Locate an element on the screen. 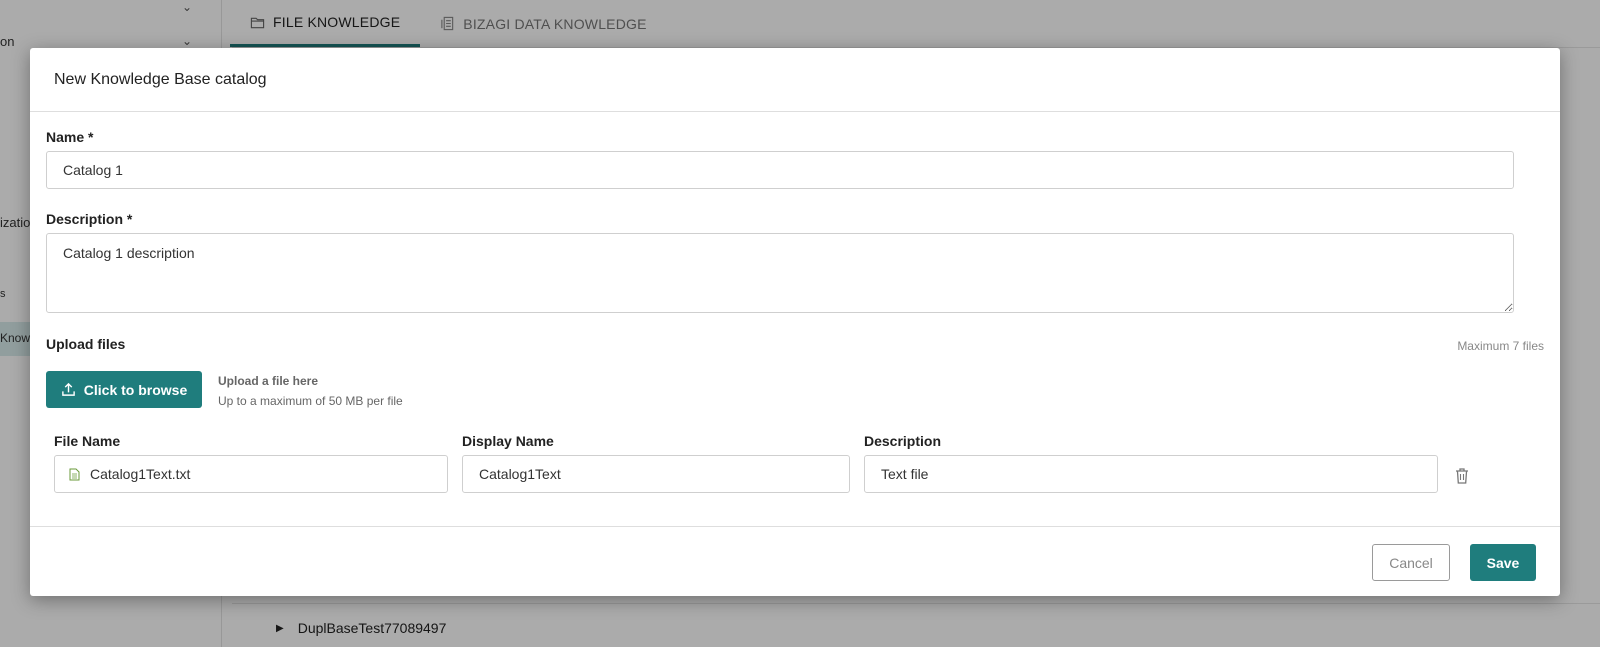  name-input is located at coordinates (780, 170).